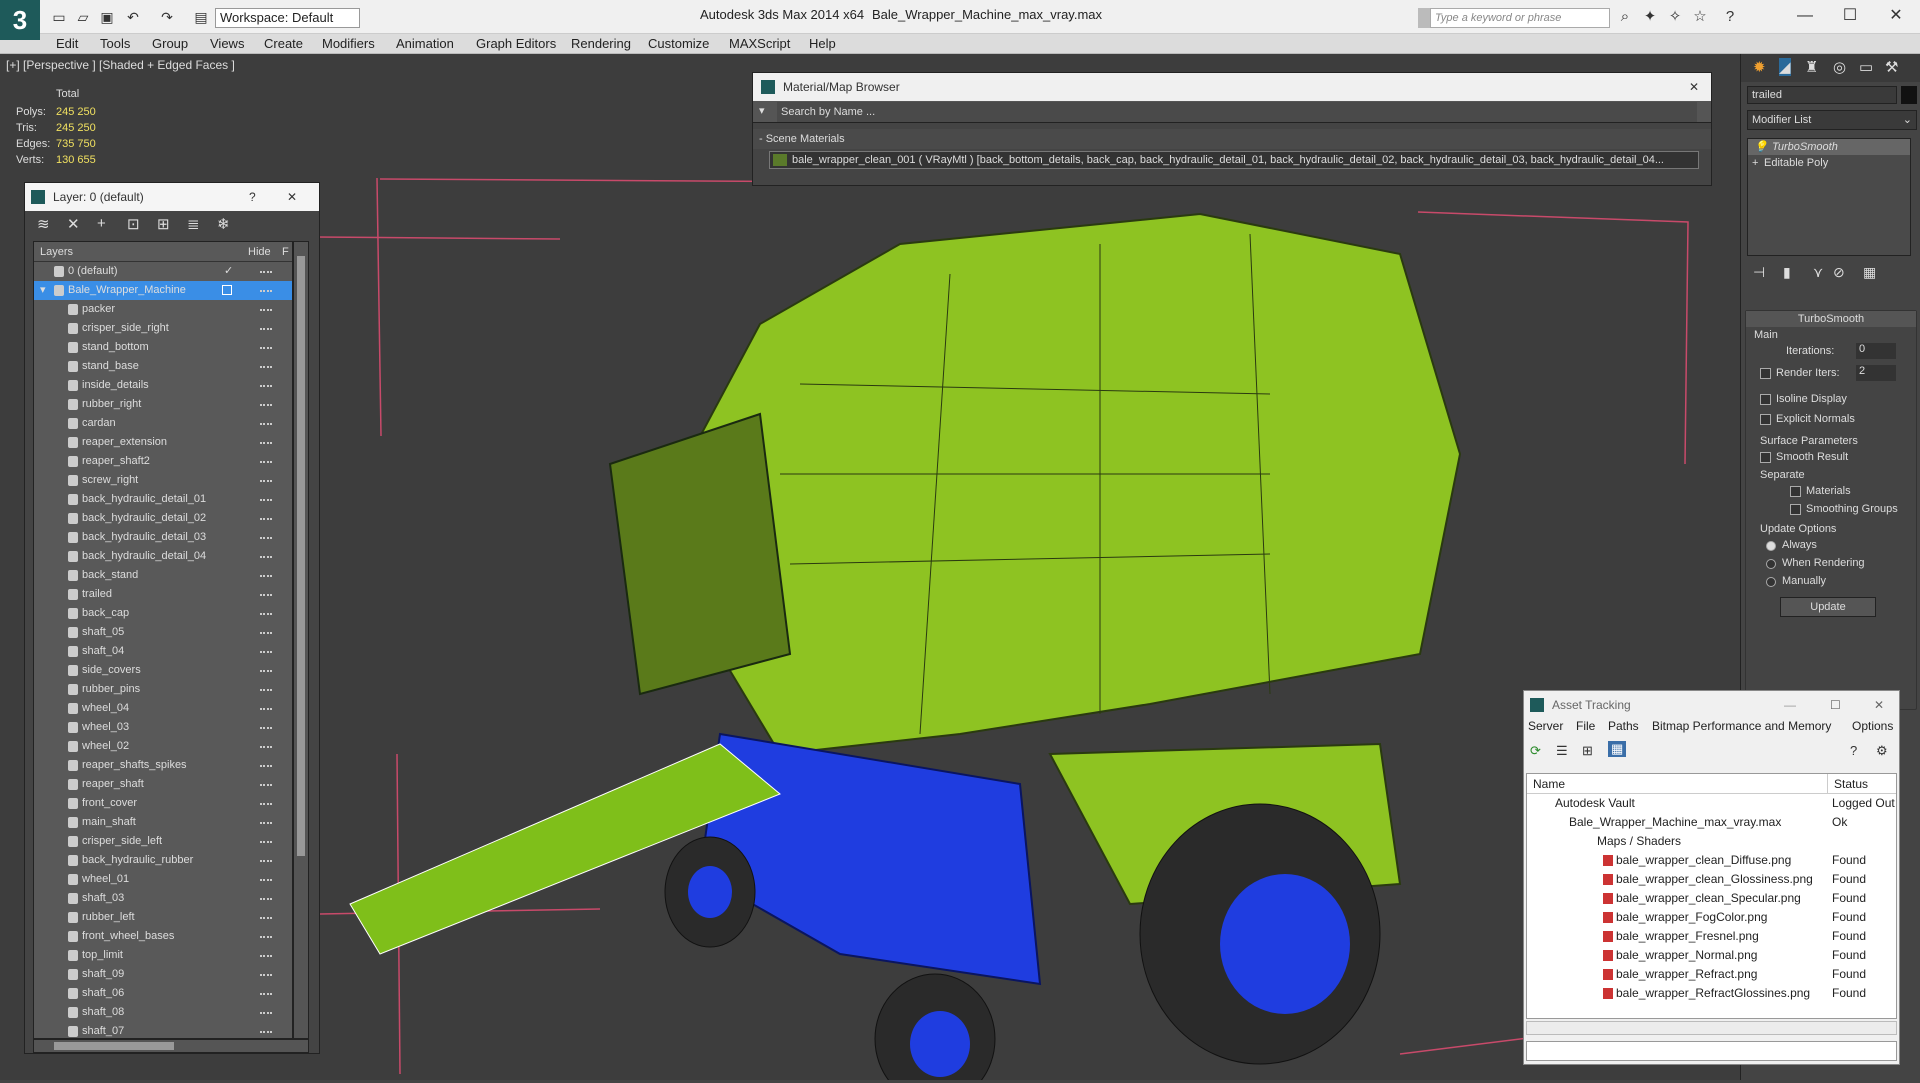 The height and width of the screenshot is (1083, 1920). Describe the element at coordinates (1828, 607) in the screenshot. I see `update-button: Update` at that location.